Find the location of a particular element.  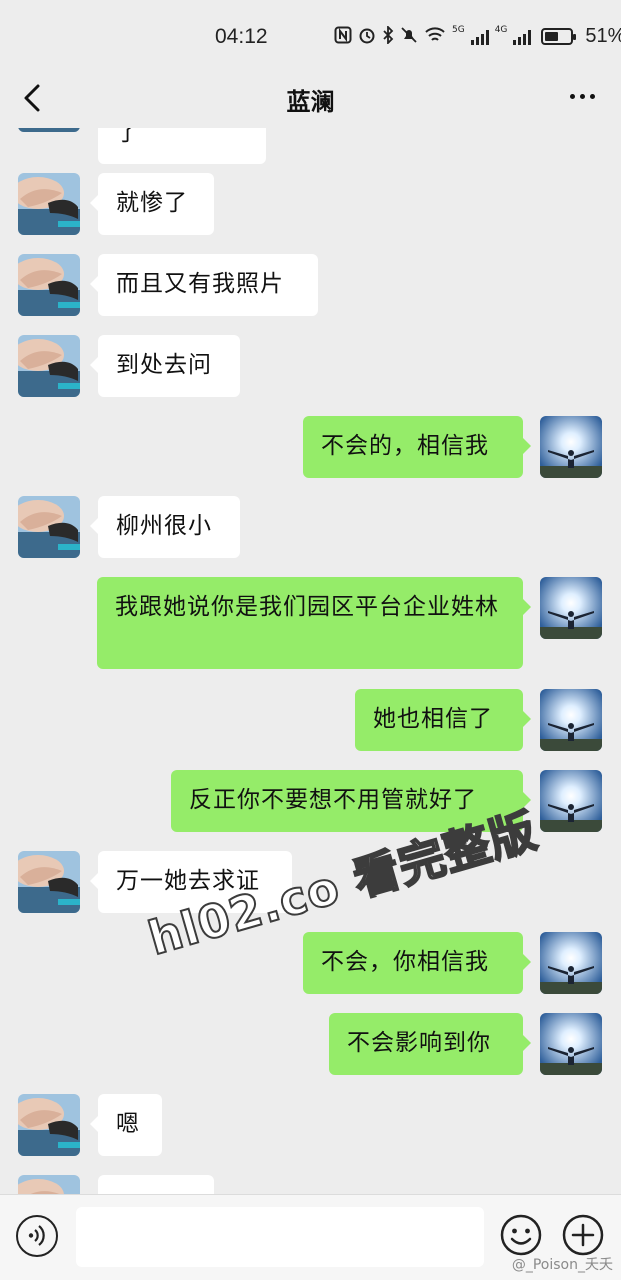

incoming-message: 都只剩最后了 is located at coordinates (310, 146).